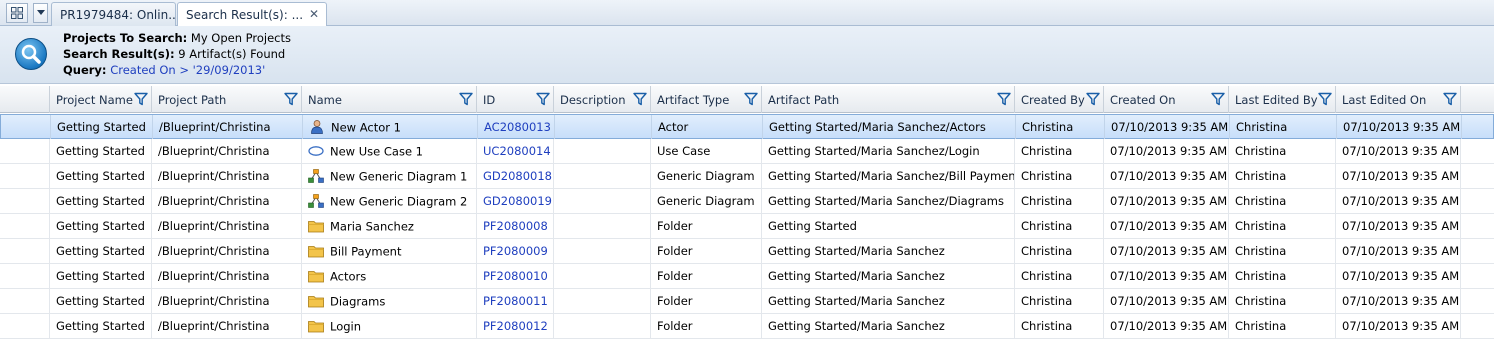  I want to click on artifact-id-link: PF2080008, so click(515, 226).